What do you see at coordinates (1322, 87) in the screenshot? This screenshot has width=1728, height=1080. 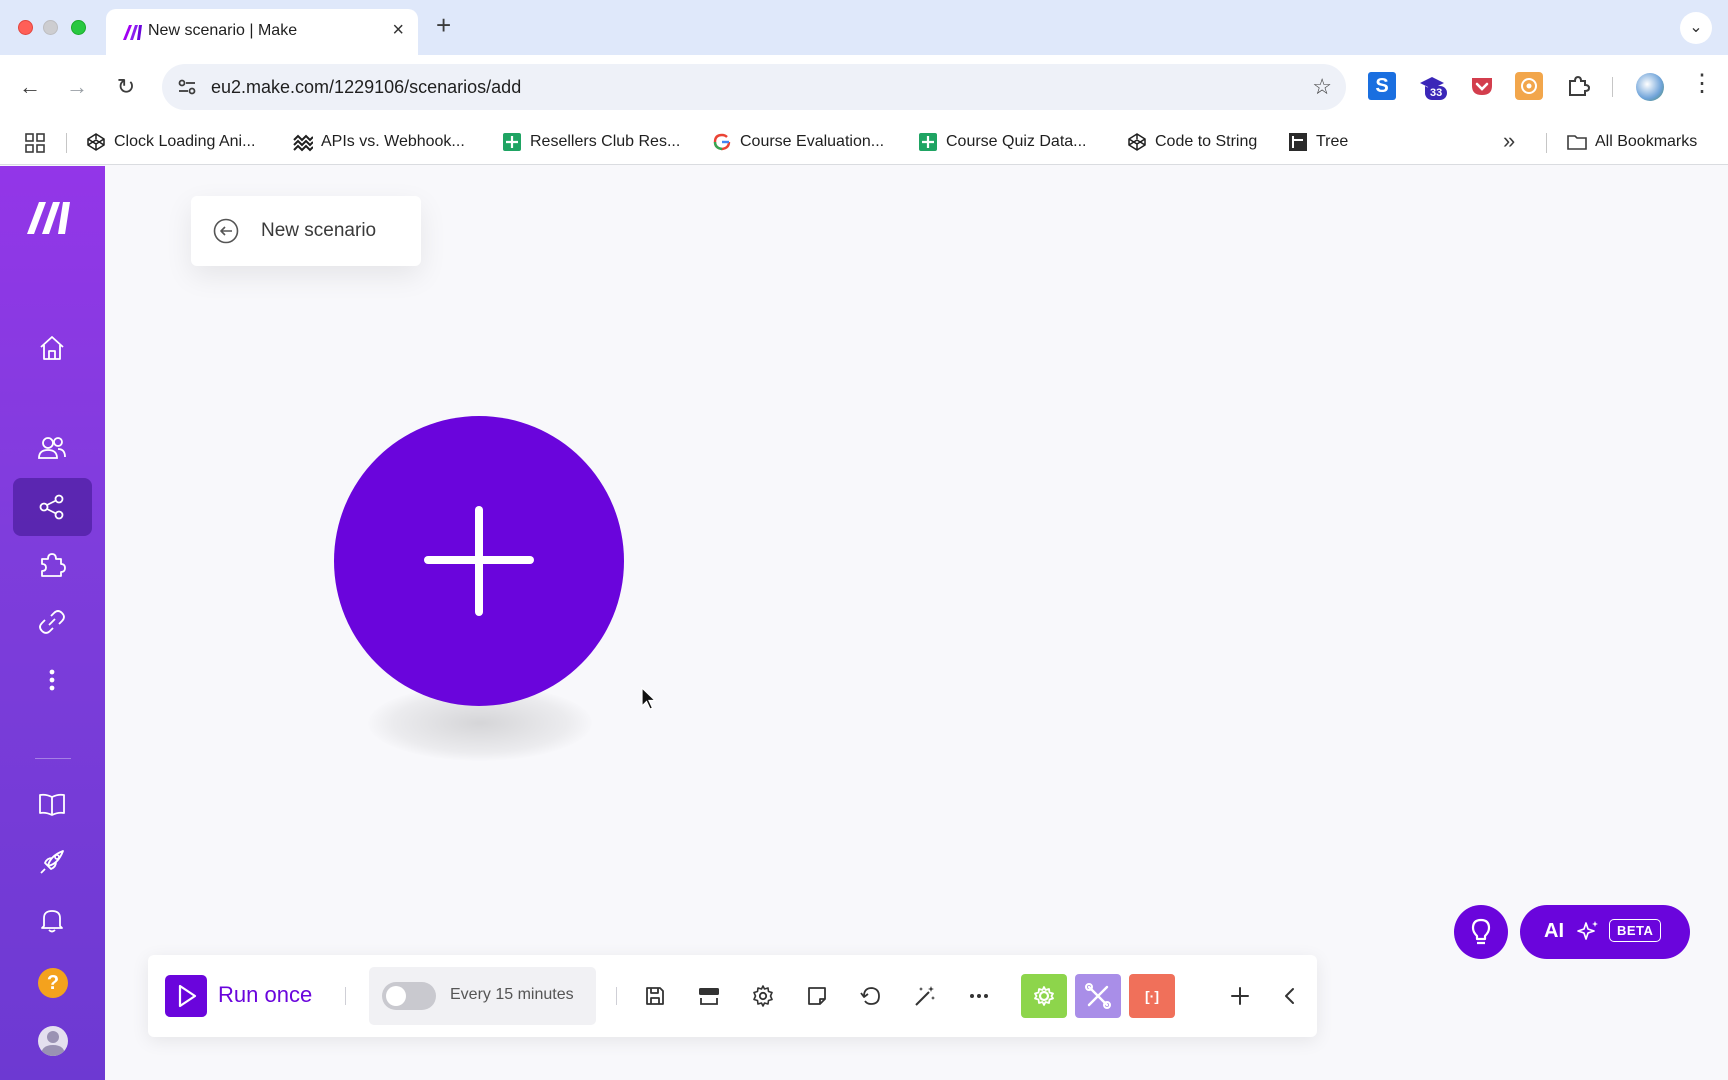 I see `bookmark-star-icon: ☆` at bounding box center [1322, 87].